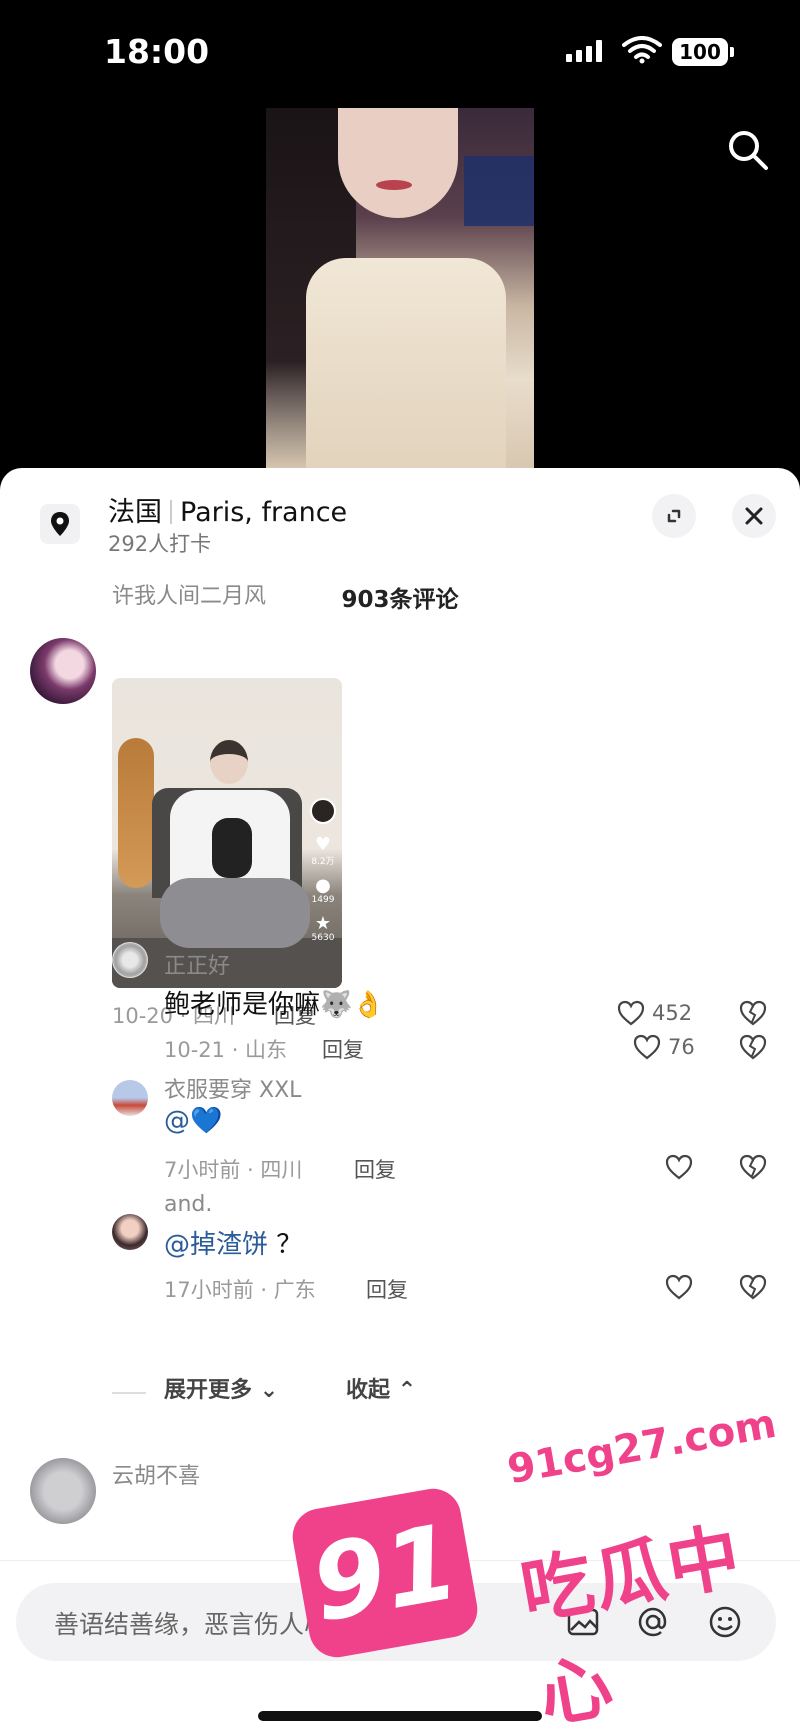  I want to click on signal-icon, so click(584, 51).